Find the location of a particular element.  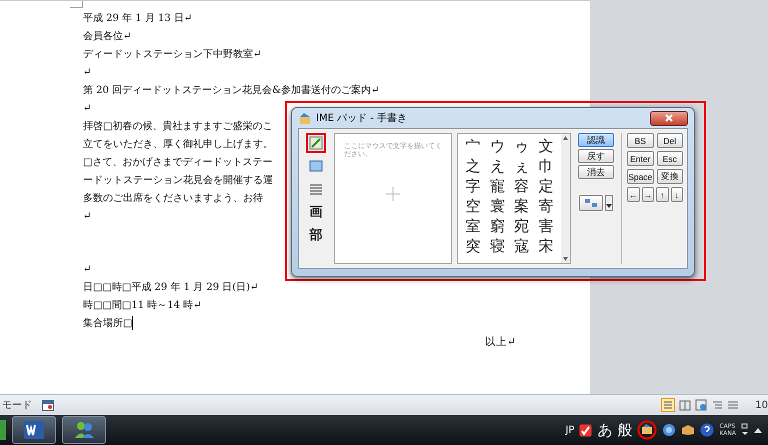

candidate-character: 巾 is located at coordinates (546, 166).